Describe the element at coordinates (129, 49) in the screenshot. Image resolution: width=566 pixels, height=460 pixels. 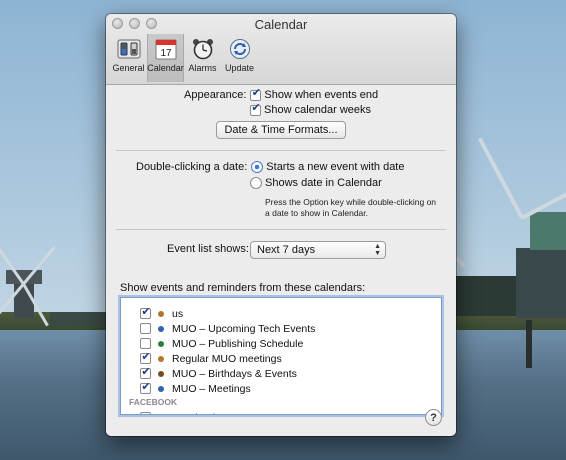
I see `general-switch-icon` at that location.